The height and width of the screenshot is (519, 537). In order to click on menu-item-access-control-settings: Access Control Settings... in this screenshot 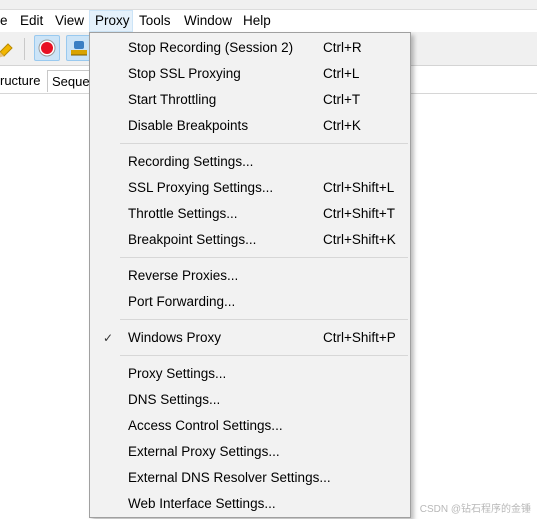, I will do `click(250, 426)`.